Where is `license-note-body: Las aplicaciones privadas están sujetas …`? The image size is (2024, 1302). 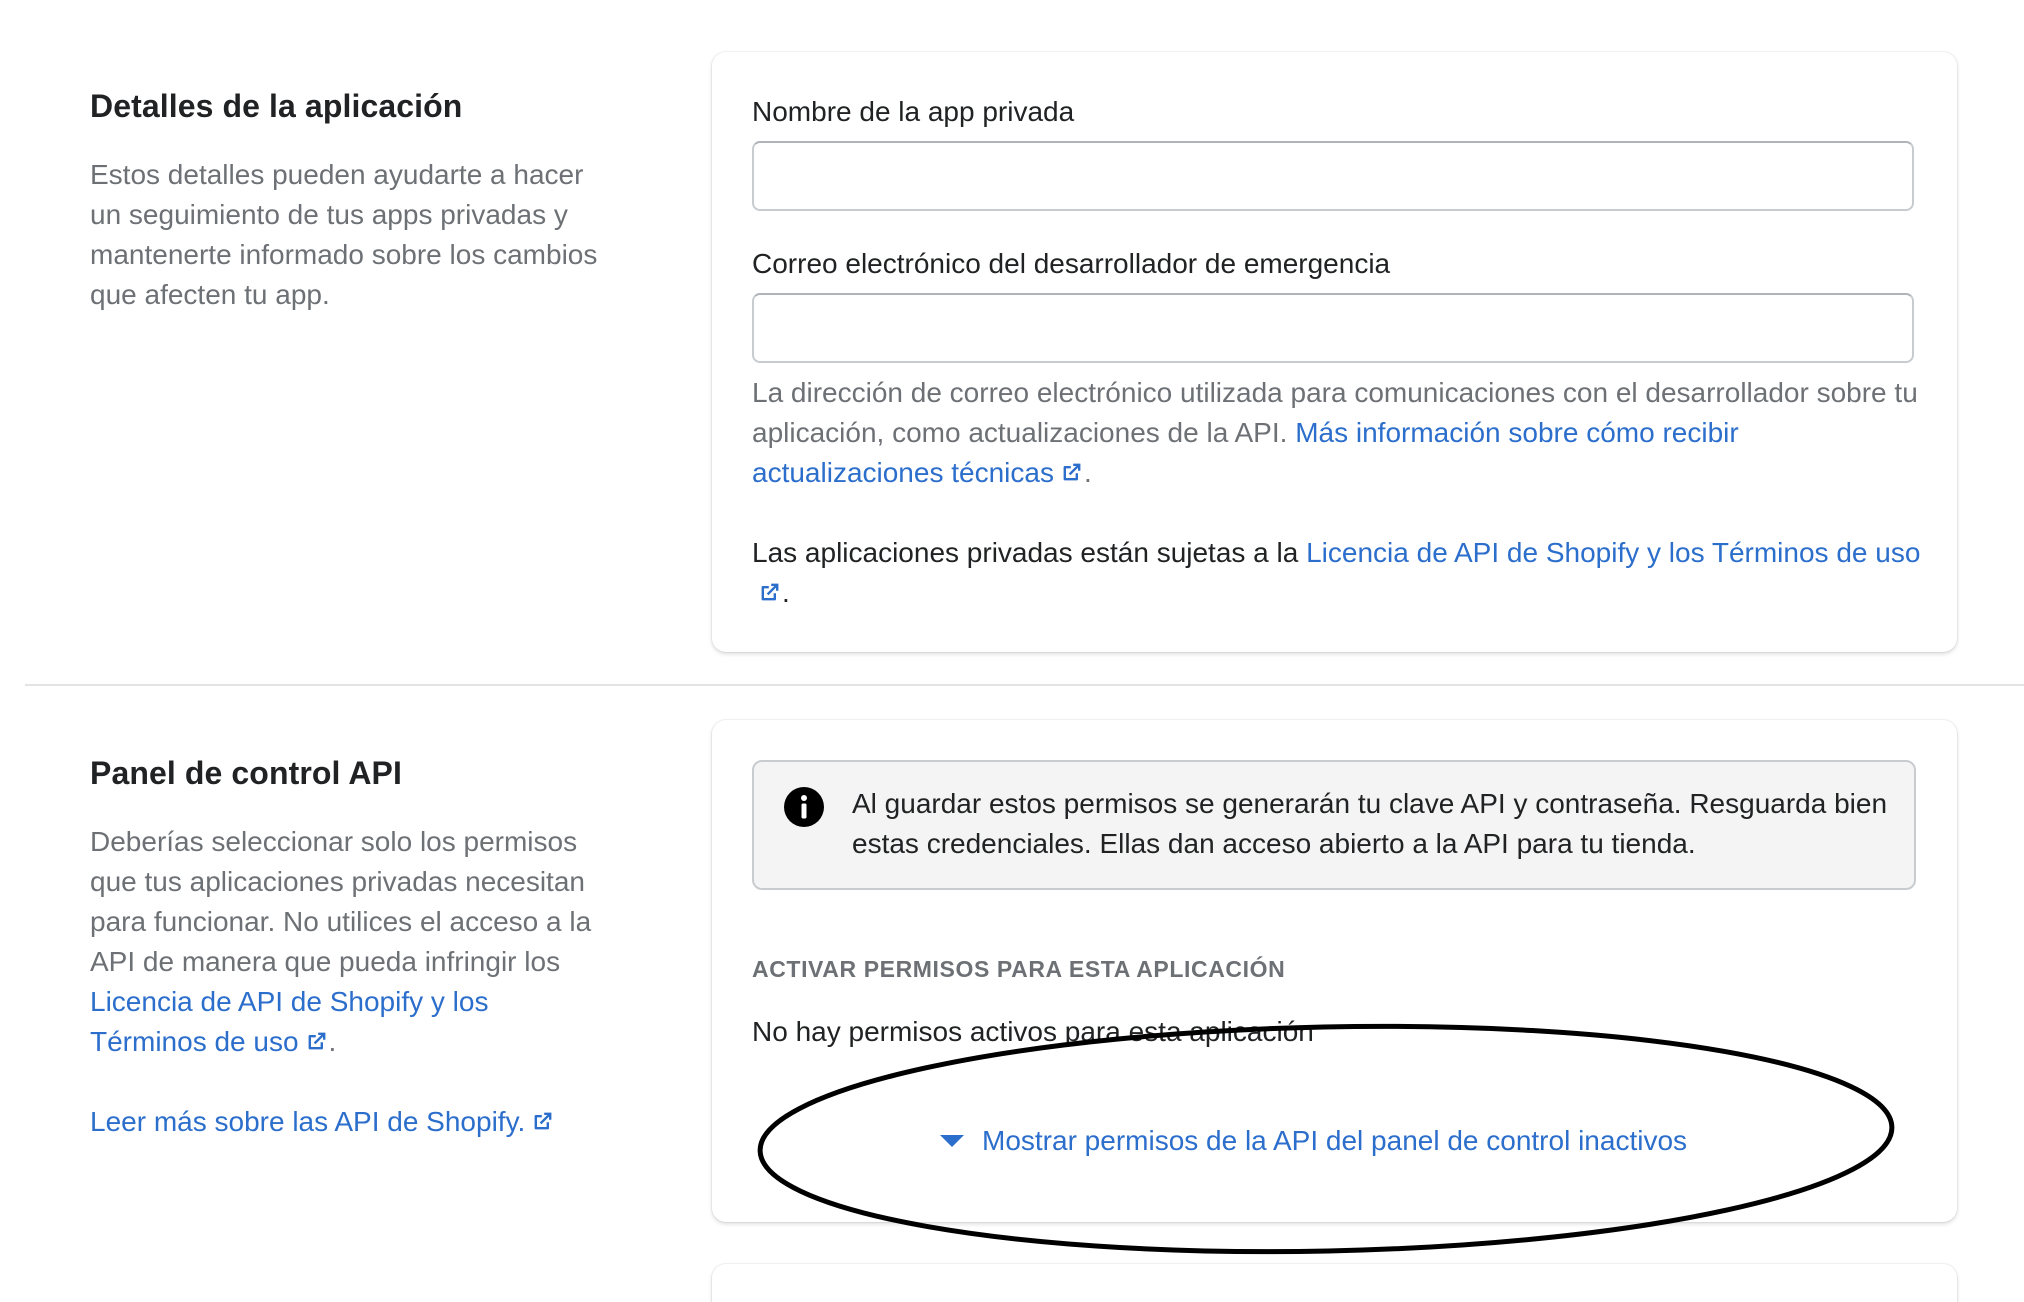 license-note-body: Las aplicaciones privadas están sujetas … is located at coordinates (1029, 552).